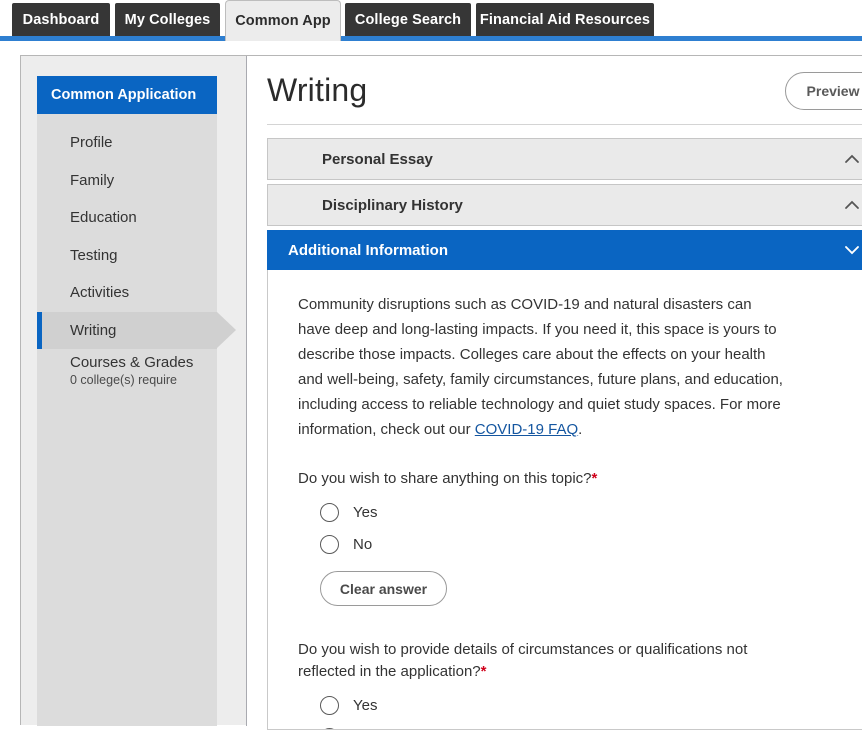  I want to click on tab-financial-aid-resources-label: Financial Aid Resources, so click(565, 20).